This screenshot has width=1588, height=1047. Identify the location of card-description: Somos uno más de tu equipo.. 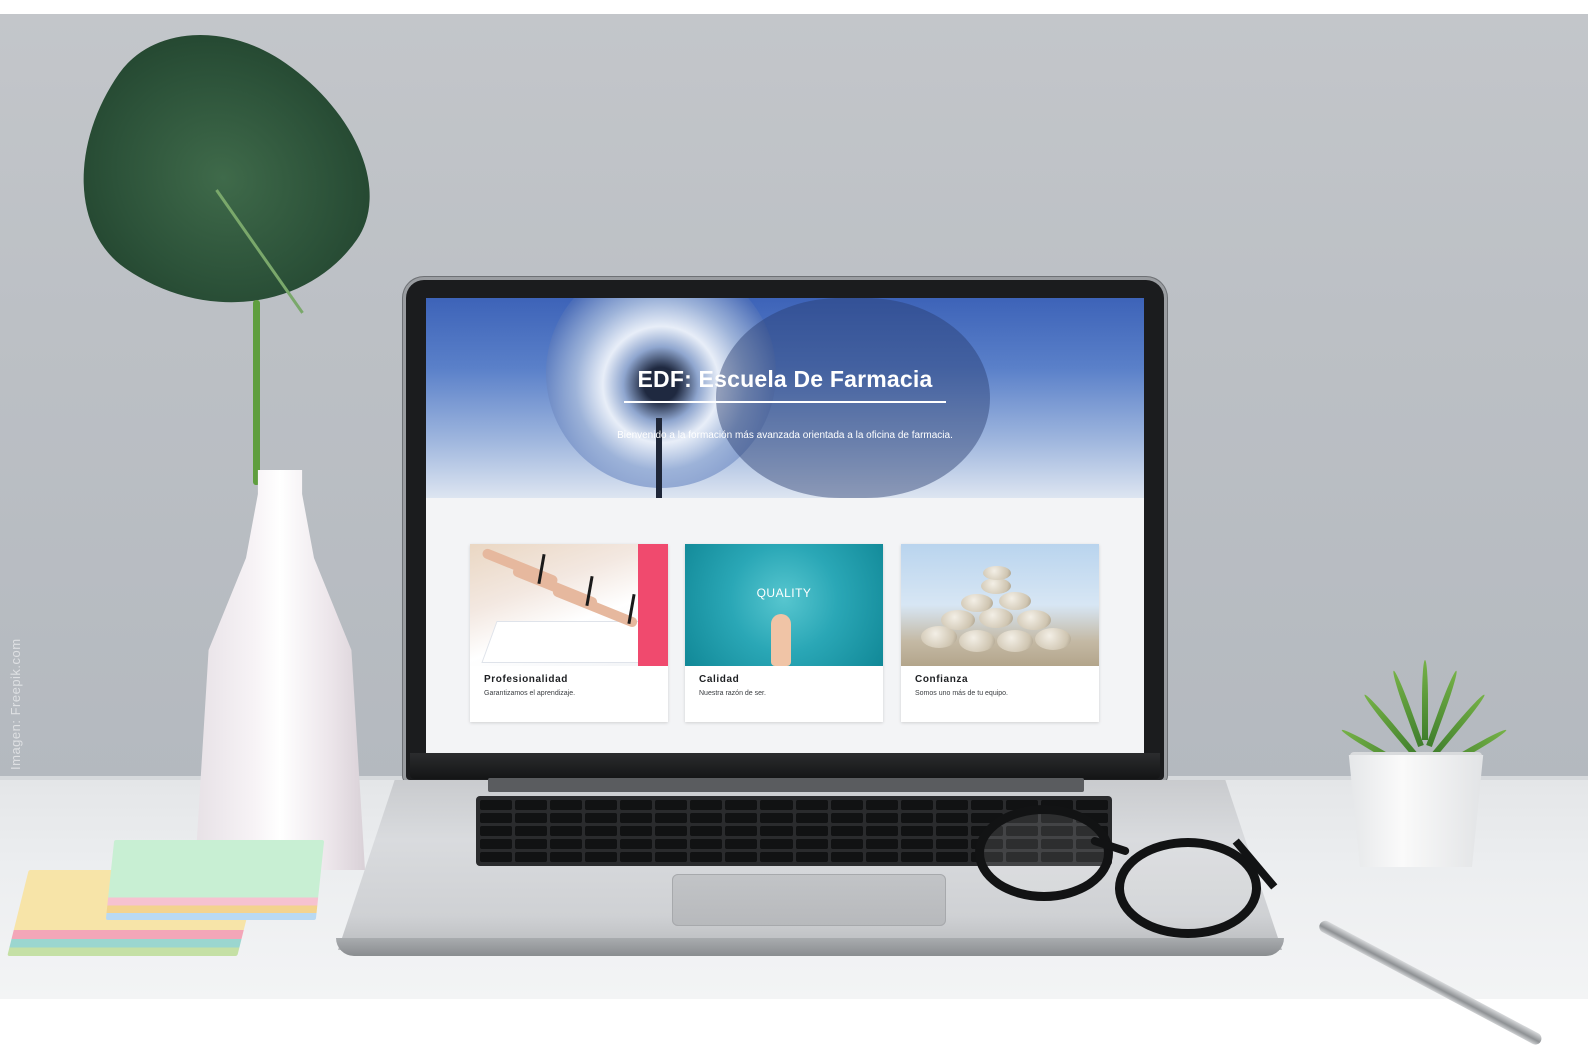
(962, 693).